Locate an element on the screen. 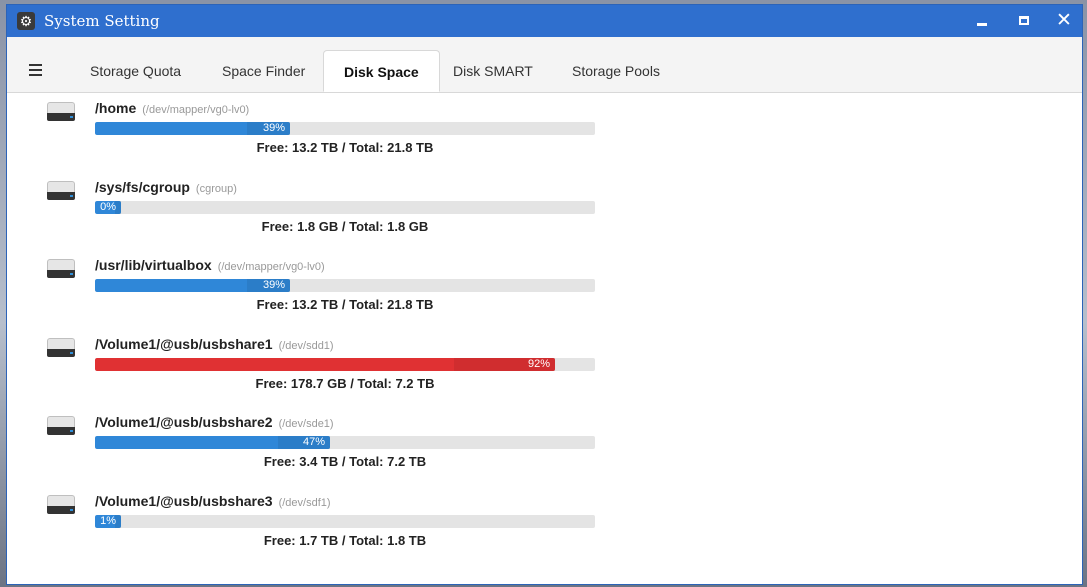  maximize-button is located at coordinates (1024, 21).